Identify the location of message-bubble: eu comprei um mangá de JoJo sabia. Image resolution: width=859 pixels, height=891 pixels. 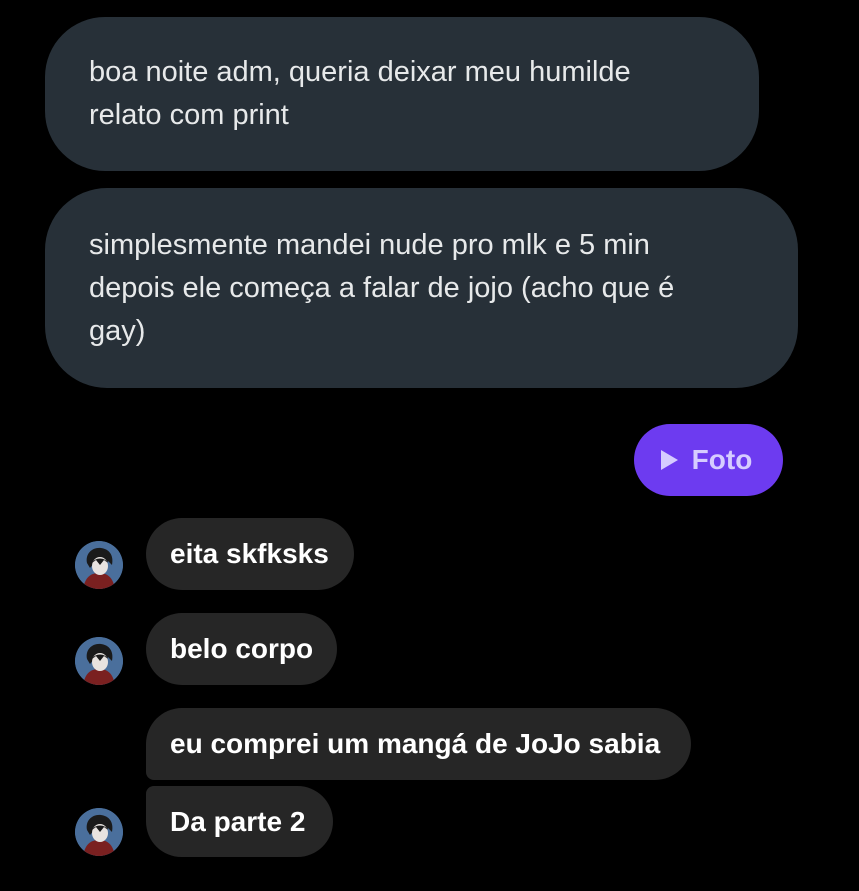
(418, 744).